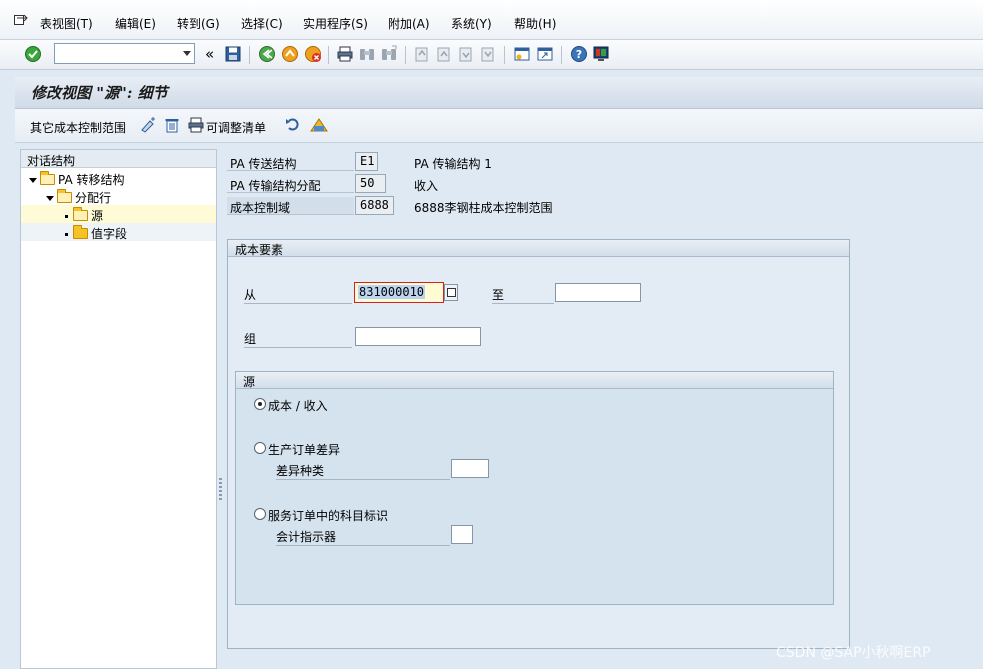  What do you see at coordinates (260, 448) in the screenshot?
I see `radio-production-order-variance` at bounding box center [260, 448].